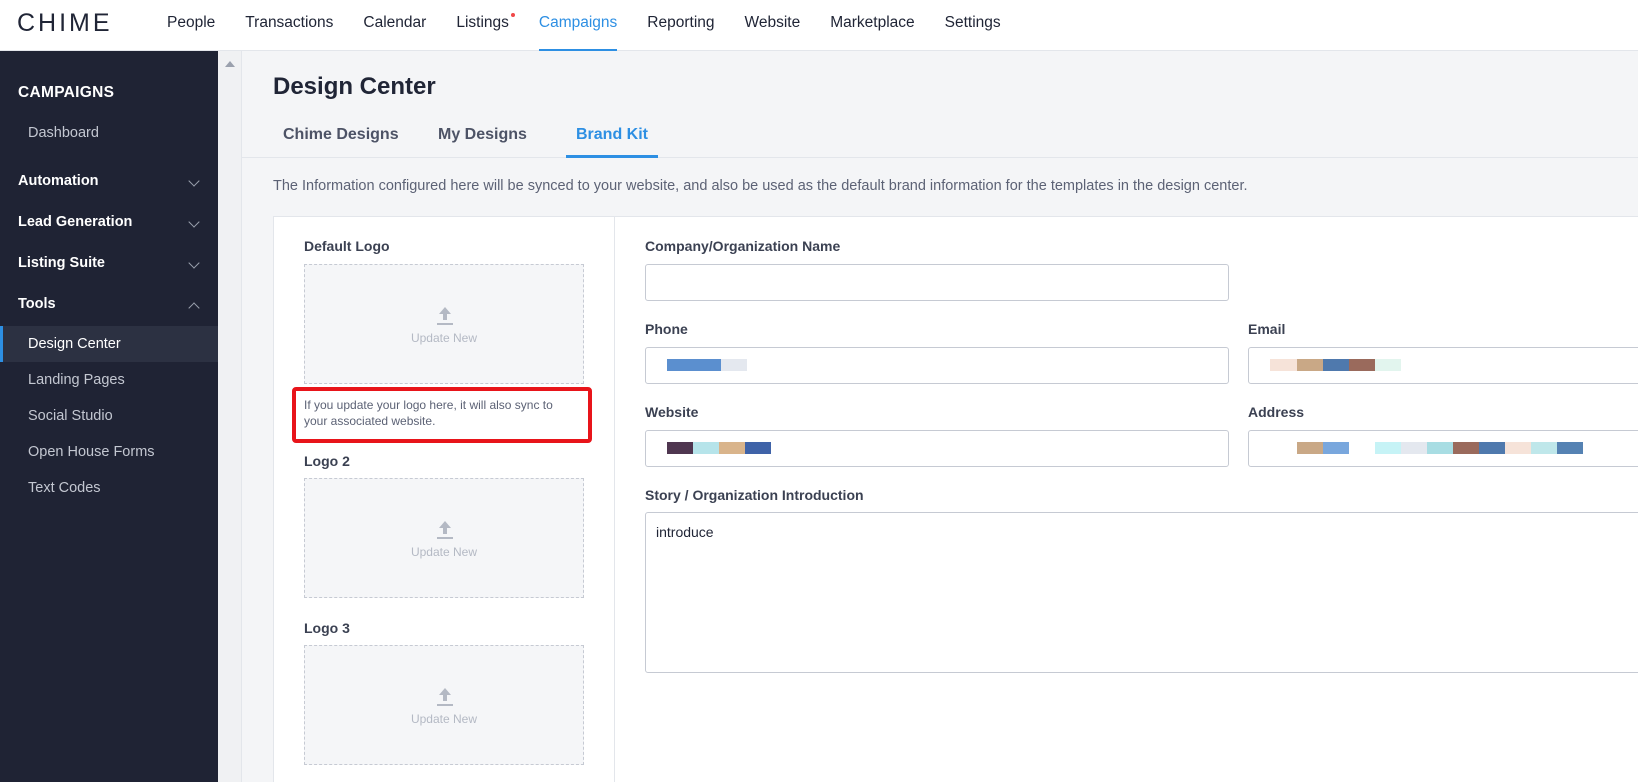 This screenshot has height=782, width=1638. Describe the element at coordinates (109, 263) in the screenshot. I see `sidebar-group-listing-suite: Listing Suite` at that location.